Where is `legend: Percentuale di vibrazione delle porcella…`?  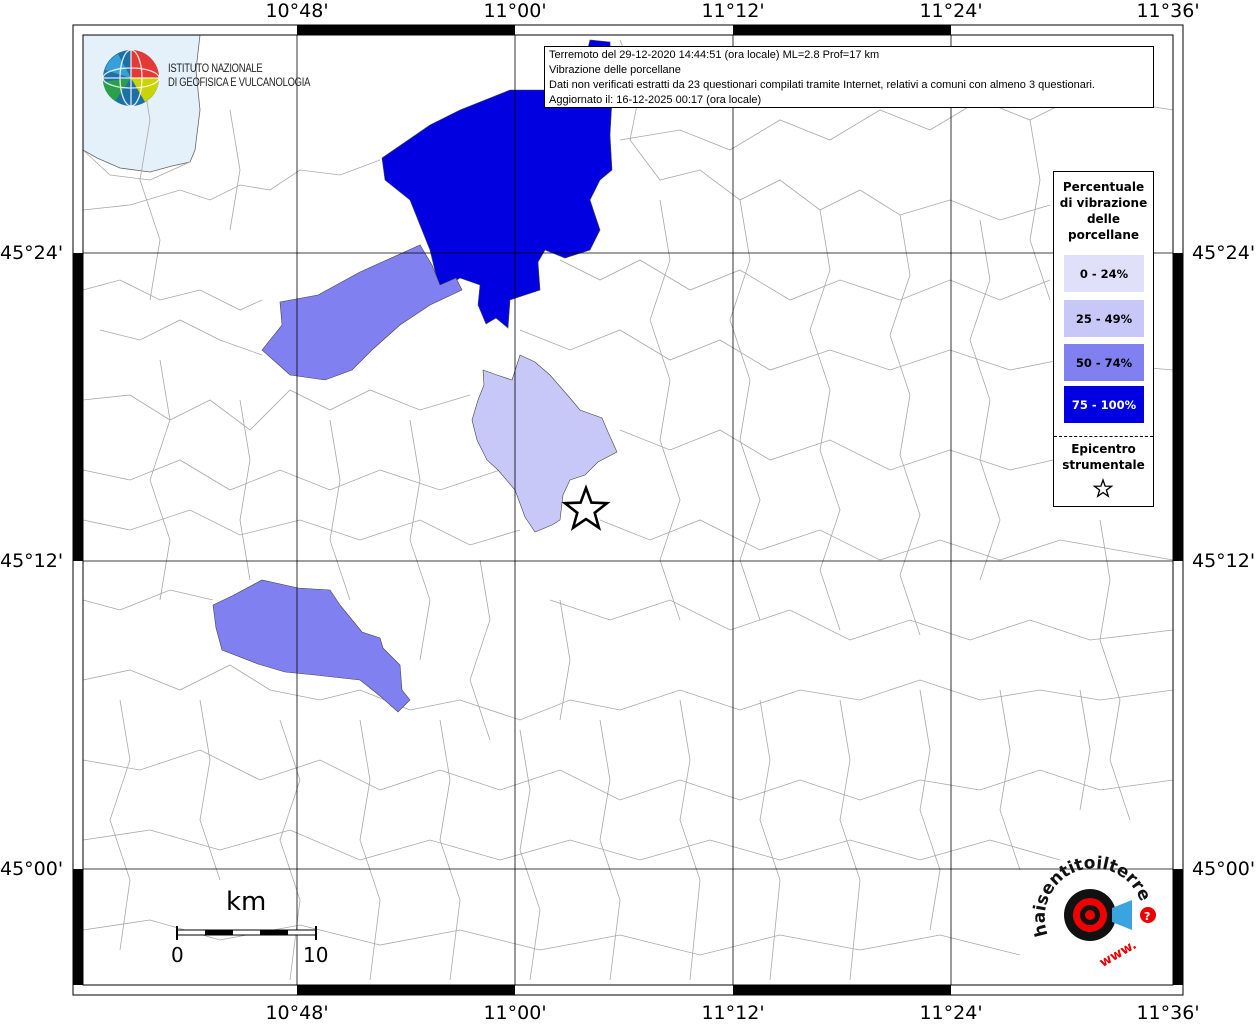 legend: Percentuale di vibrazione delle porcella… is located at coordinates (1103, 339).